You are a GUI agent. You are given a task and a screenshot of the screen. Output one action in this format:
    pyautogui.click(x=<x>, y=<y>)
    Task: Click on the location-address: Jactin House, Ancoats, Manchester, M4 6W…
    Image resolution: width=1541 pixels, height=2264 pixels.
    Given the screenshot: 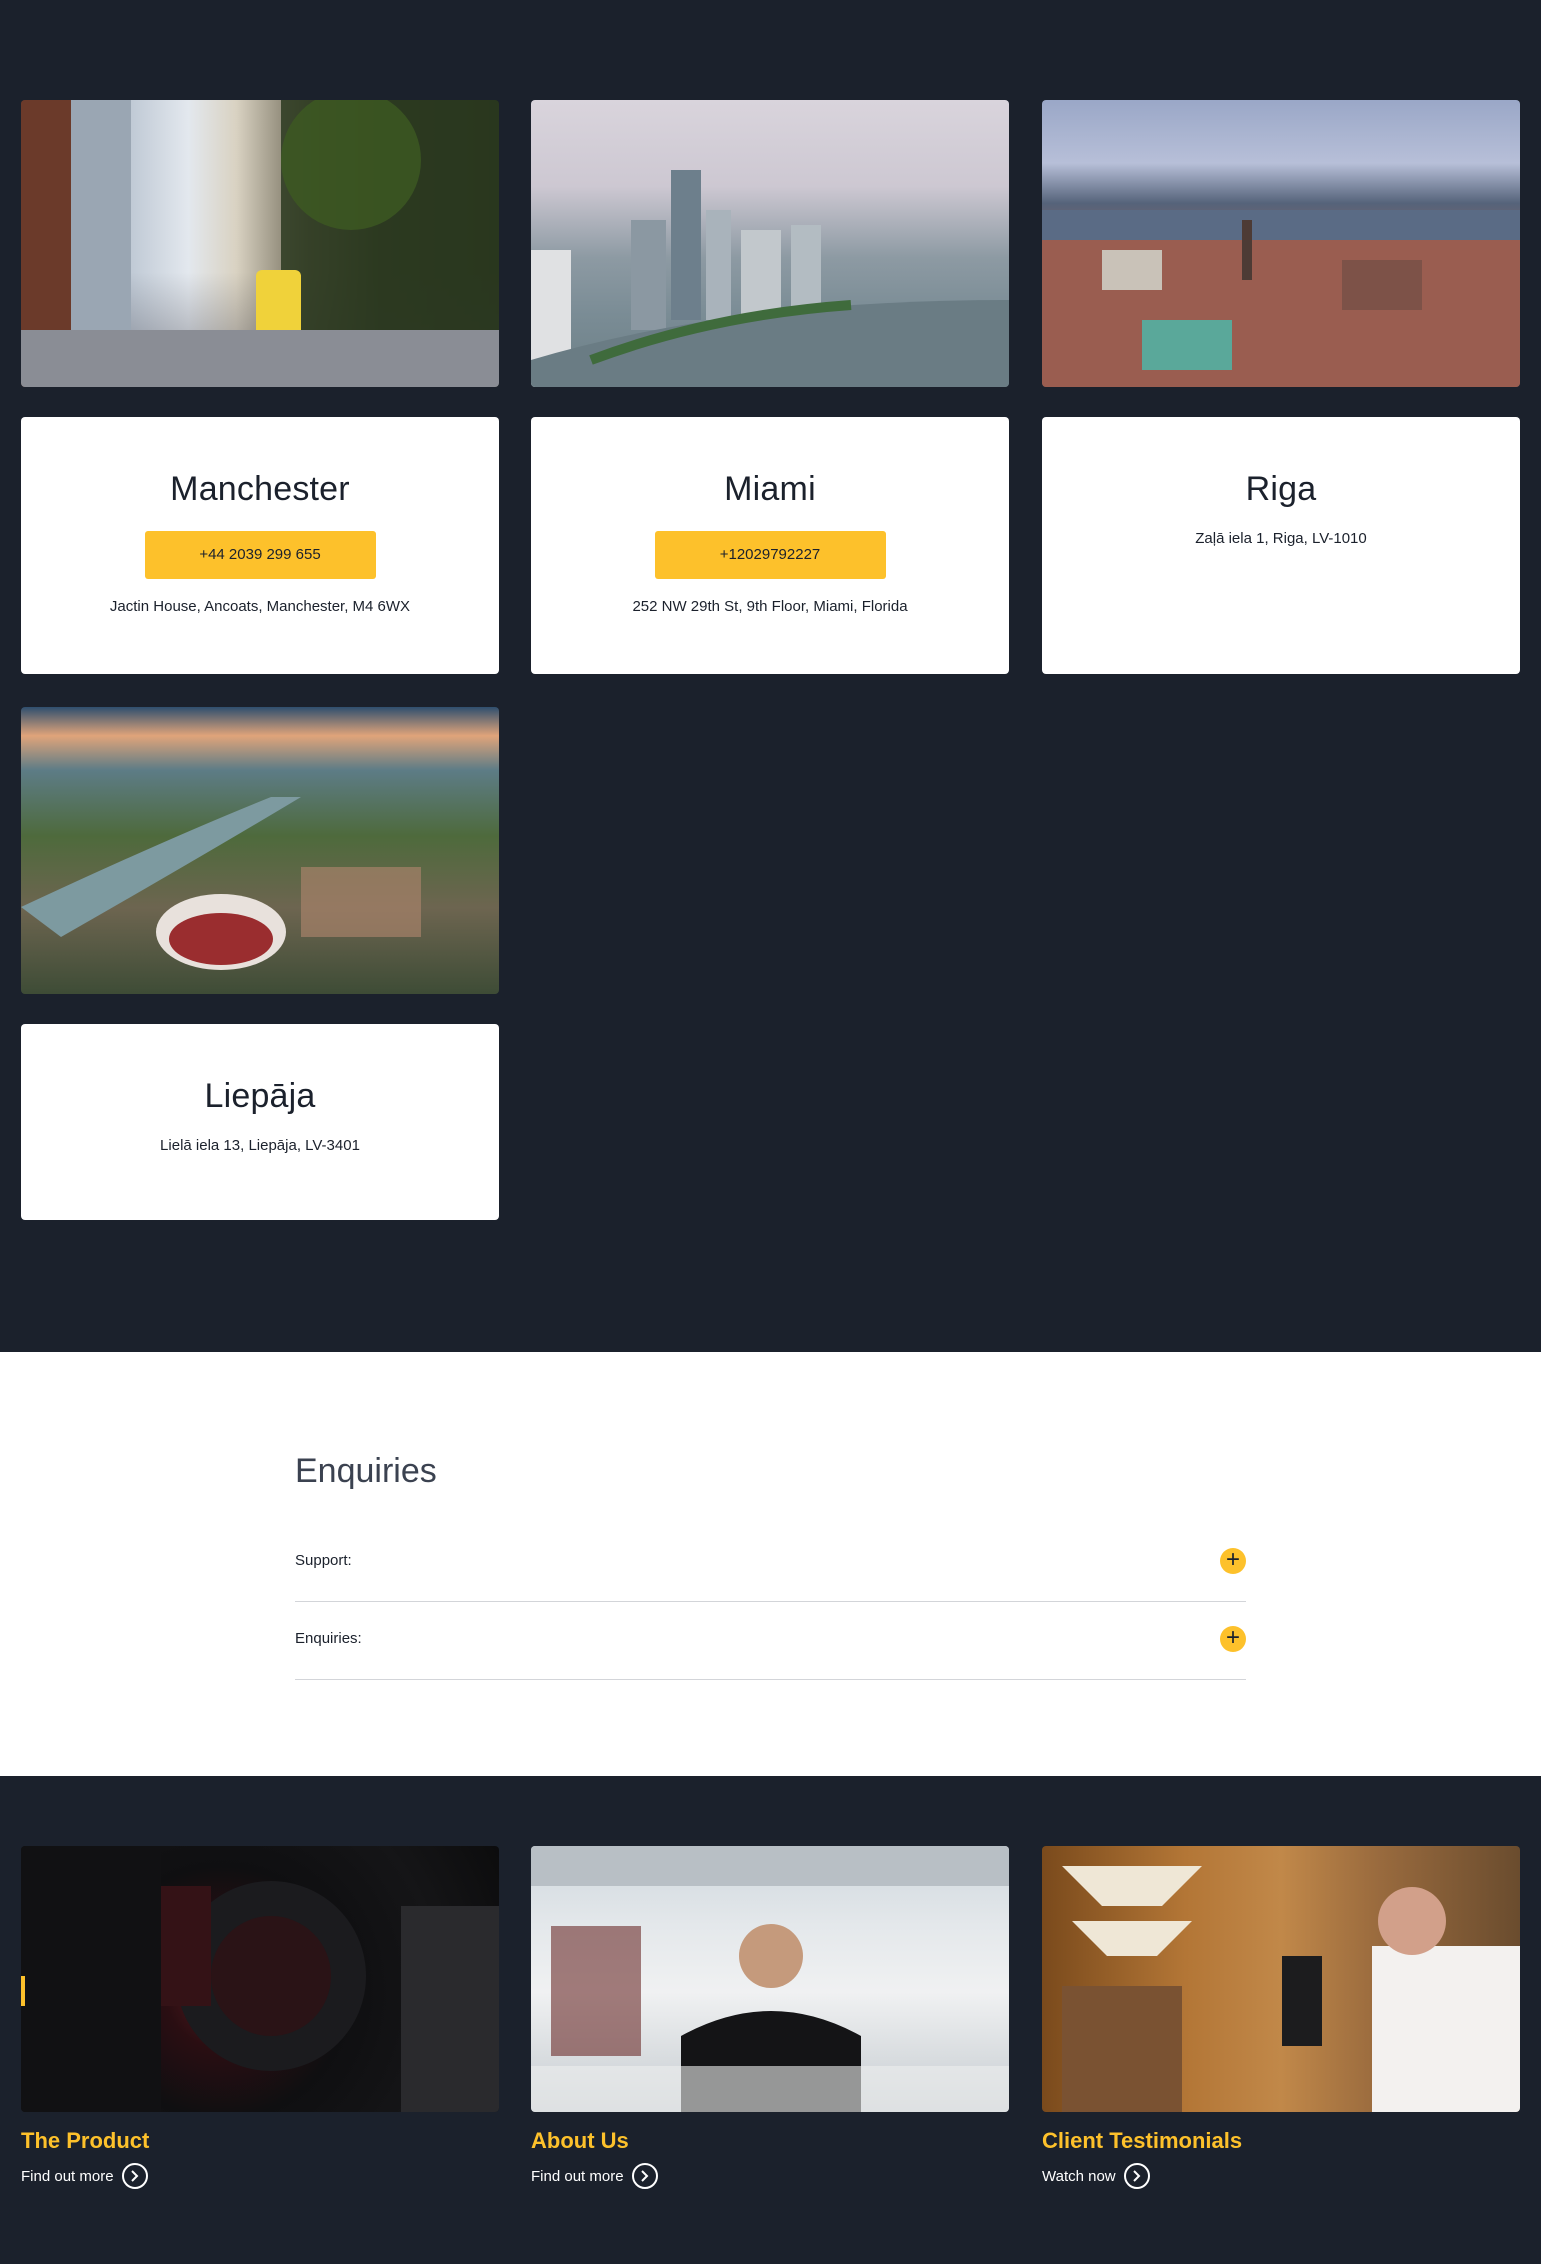 What is the action you would take?
    pyautogui.click(x=260, y=606)
    